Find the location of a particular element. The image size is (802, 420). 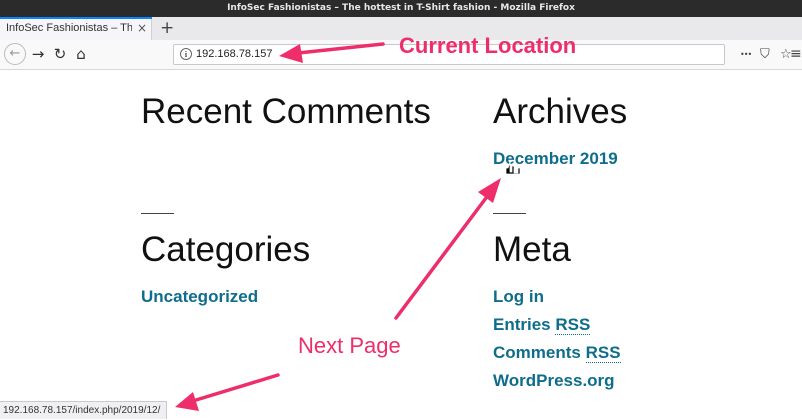

next-page-annotation: Next Page is located at coordinates (349, 345).